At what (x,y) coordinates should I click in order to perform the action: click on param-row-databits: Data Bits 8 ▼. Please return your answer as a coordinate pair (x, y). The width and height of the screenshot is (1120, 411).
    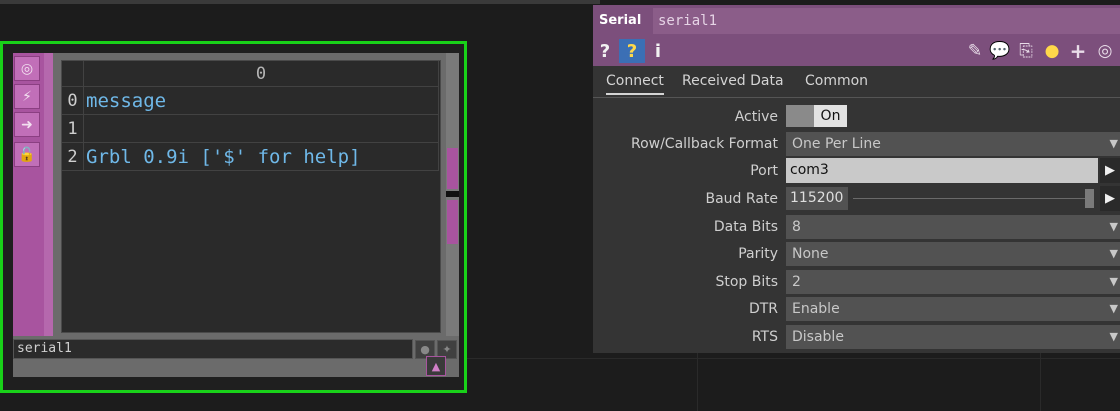
    Looking at the image, I should click on (856, 227).